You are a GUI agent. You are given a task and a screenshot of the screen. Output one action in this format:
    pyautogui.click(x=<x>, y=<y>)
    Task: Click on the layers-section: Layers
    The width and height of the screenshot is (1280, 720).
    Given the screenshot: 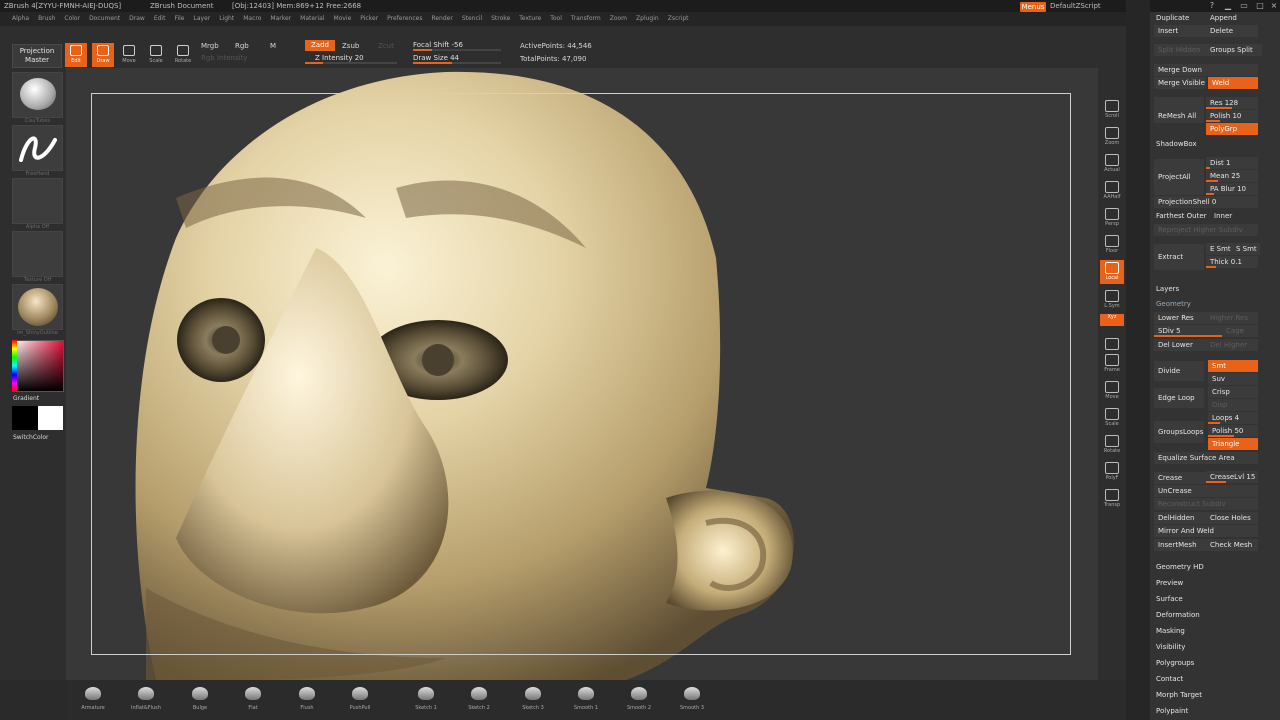 What is the action you would take?
    pyautogui.click(x=1167, y=289)
    